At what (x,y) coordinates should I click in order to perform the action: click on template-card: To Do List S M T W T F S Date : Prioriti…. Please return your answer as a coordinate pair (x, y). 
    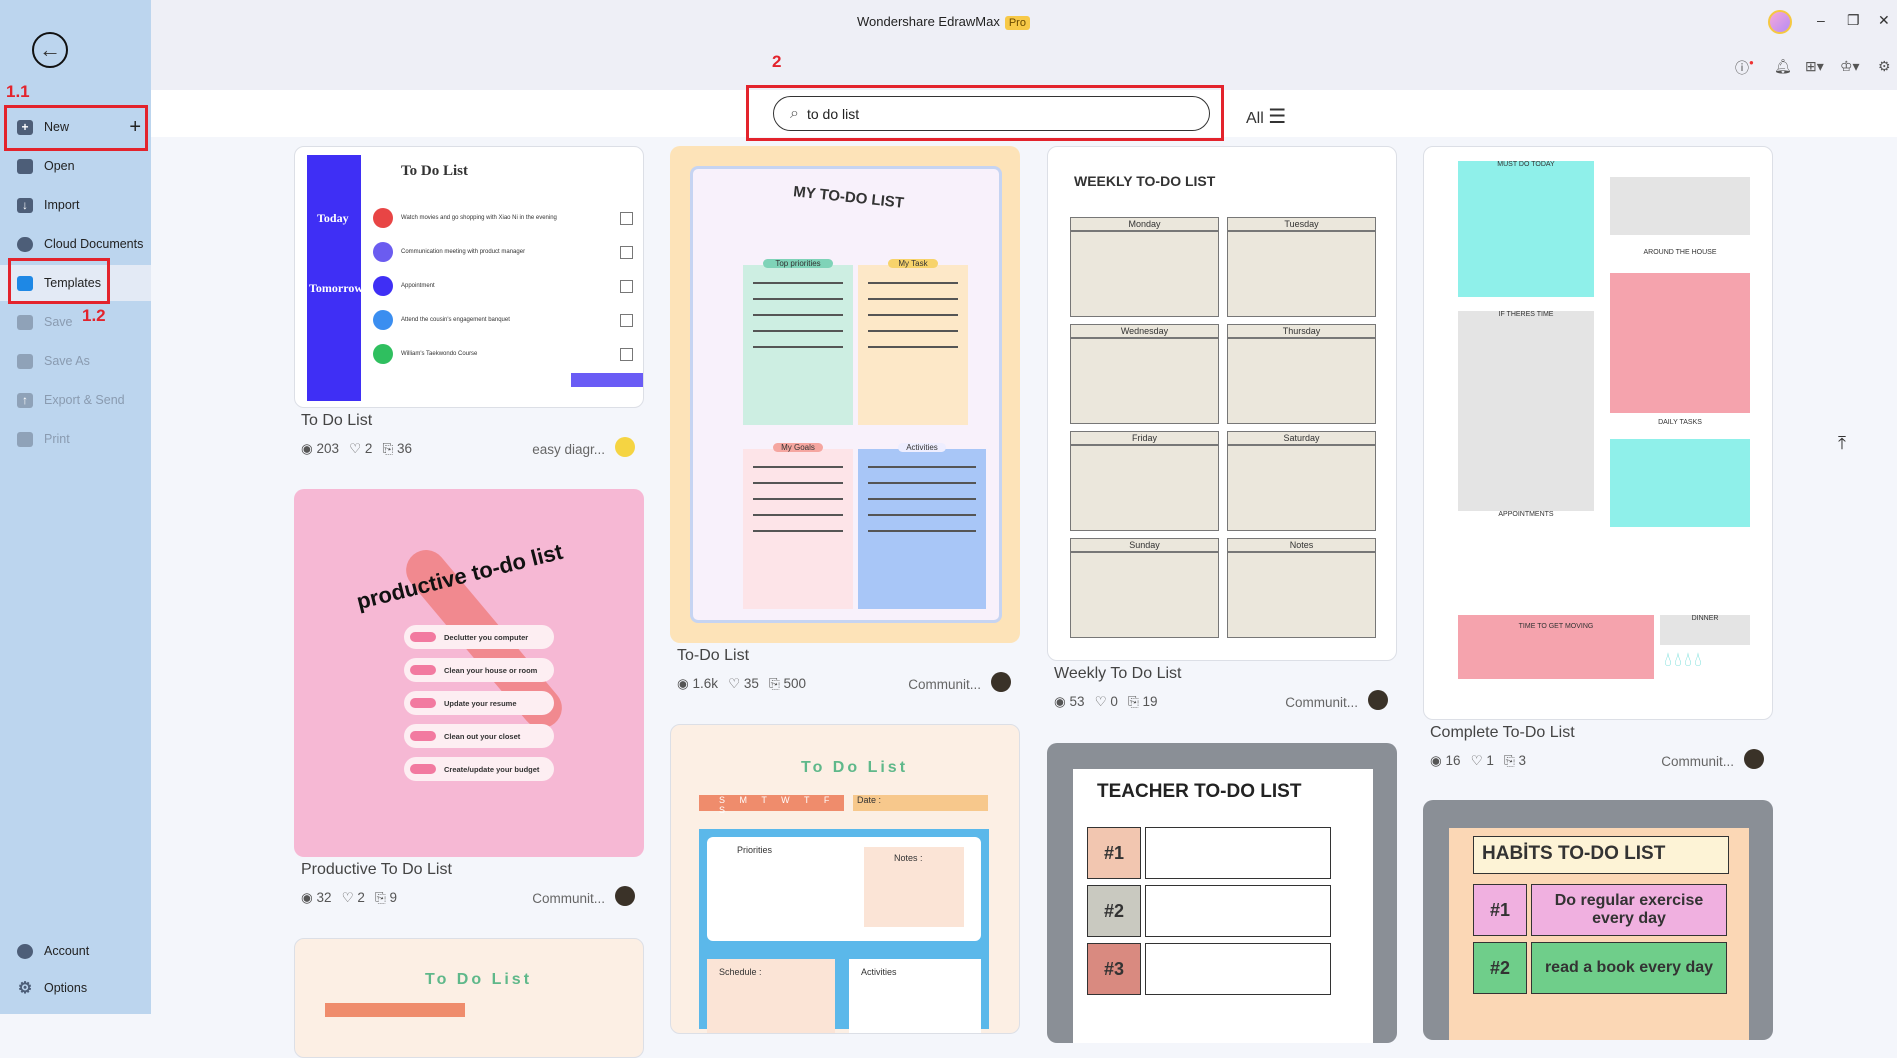
    Looking at the image, I should click on (845, 879).